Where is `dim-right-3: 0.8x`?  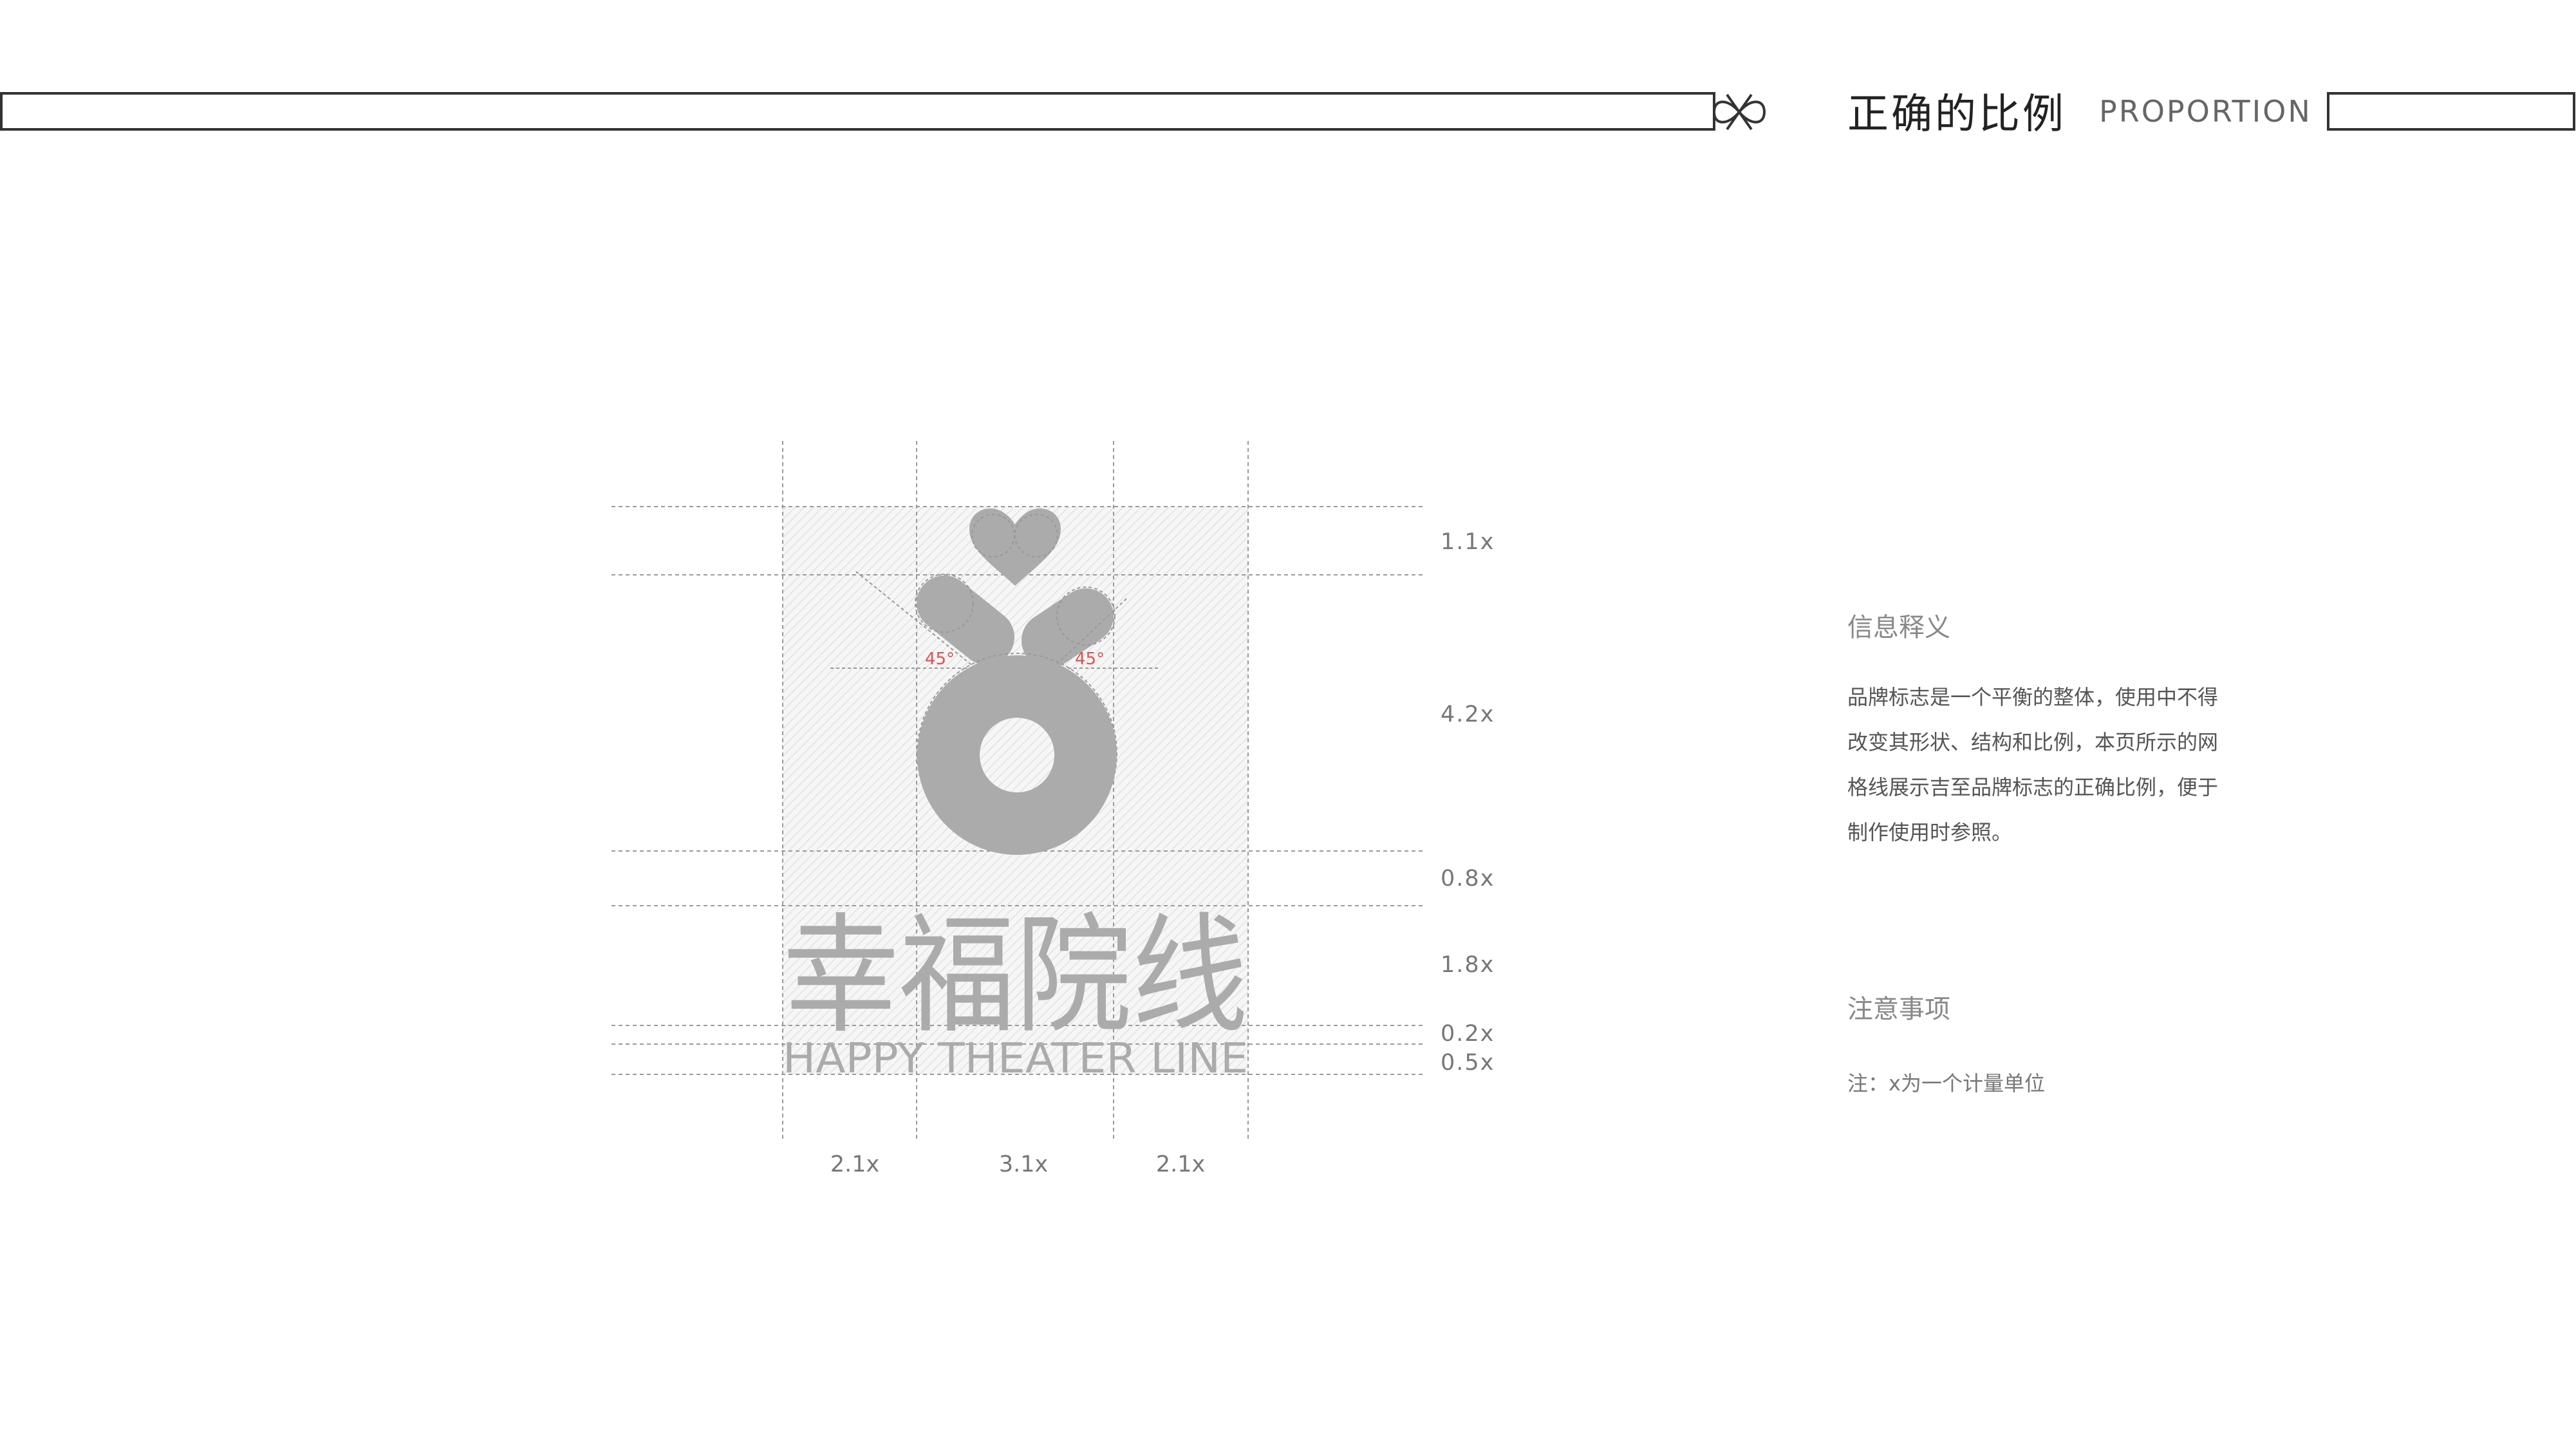
dim-right-3: 0.8x is located at coordinates (1468, 879).